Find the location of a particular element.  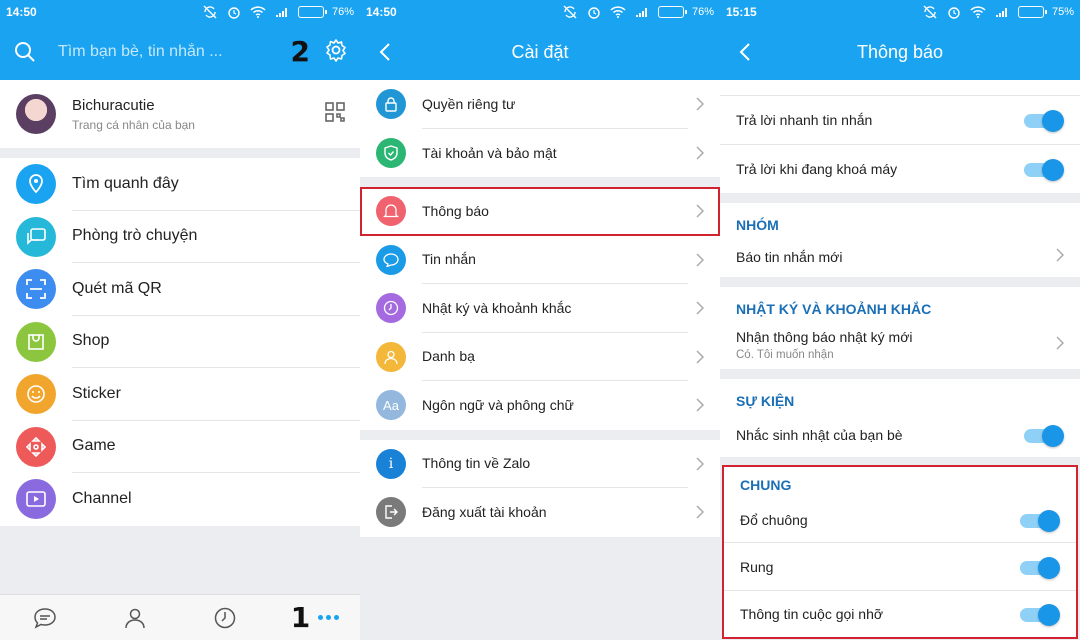

settings-item-logout: Đăng xuất tài khoản is located at coordinates (540, 512).